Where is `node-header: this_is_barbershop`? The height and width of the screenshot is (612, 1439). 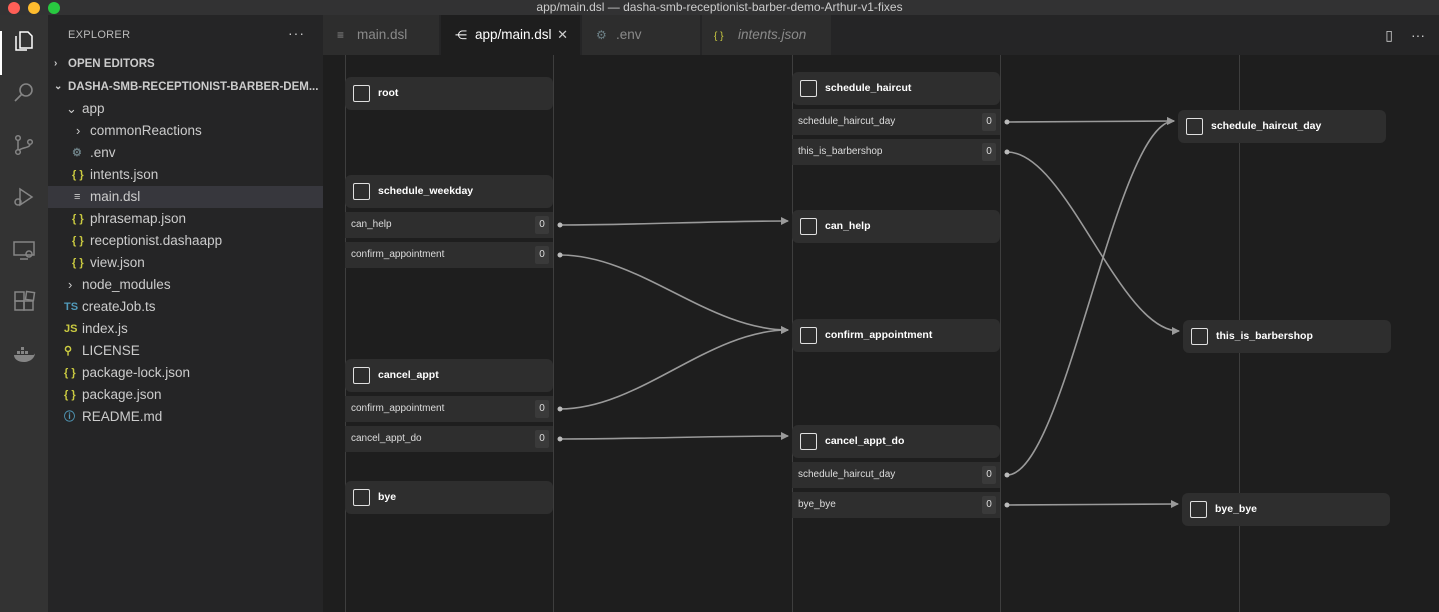 node-header: this_is_barbershop is located at coordinates (1287, 336).